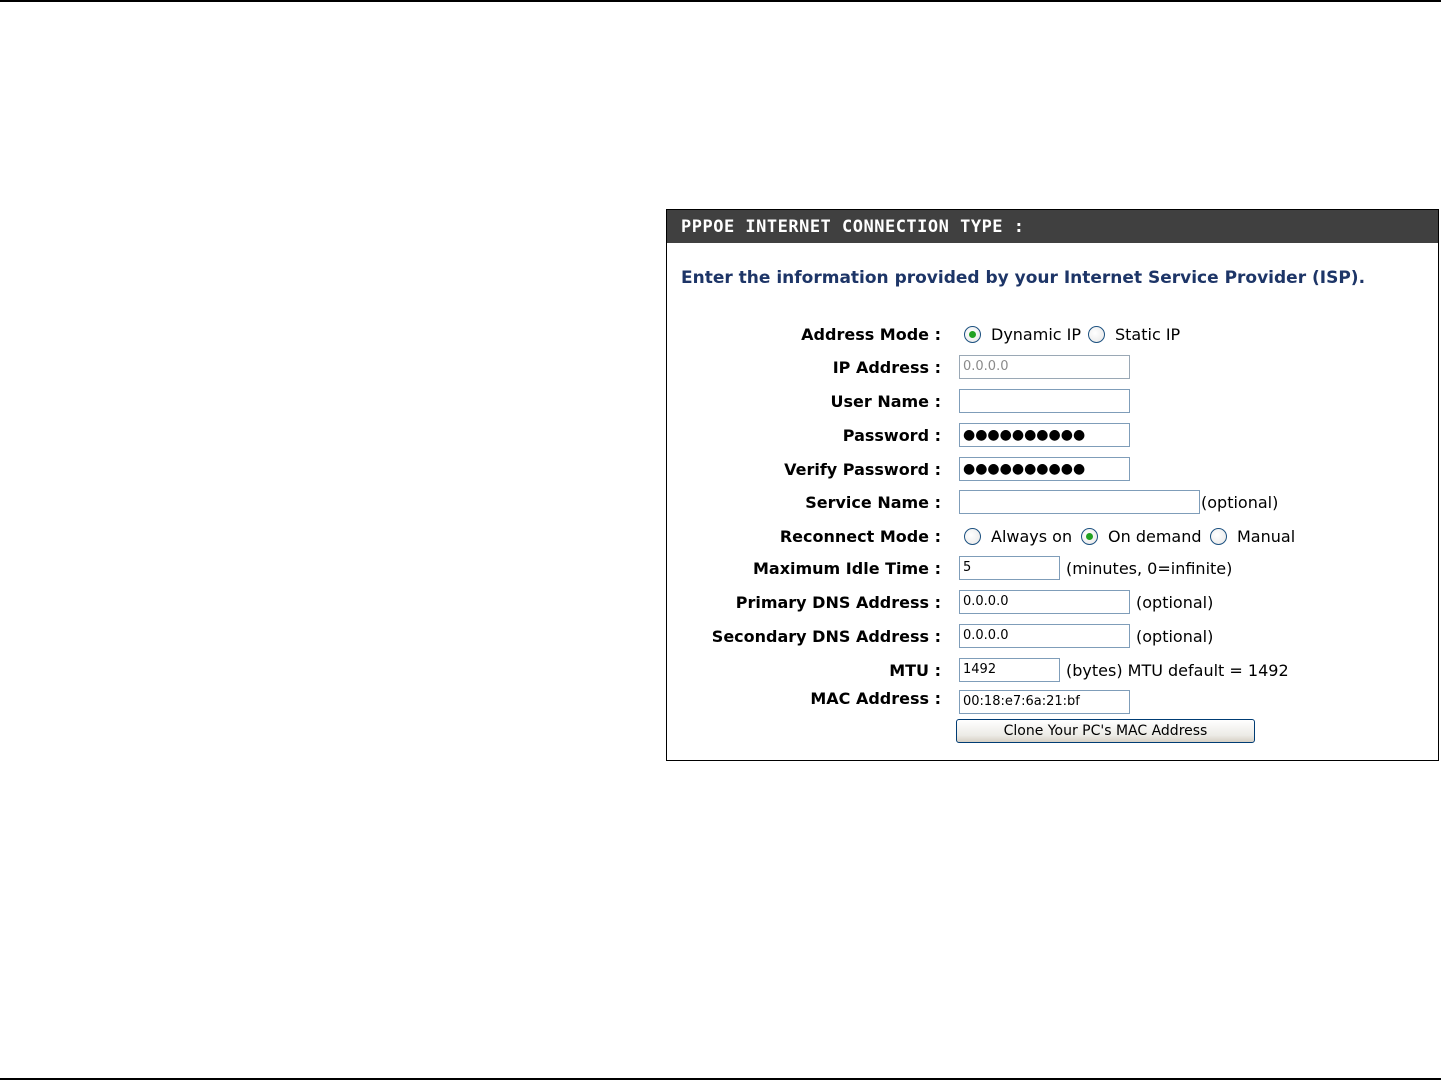 The height and width of the screenshot is (1081, 1441). I want to click on primary-dns-note: (optional), so click(1175, 602).